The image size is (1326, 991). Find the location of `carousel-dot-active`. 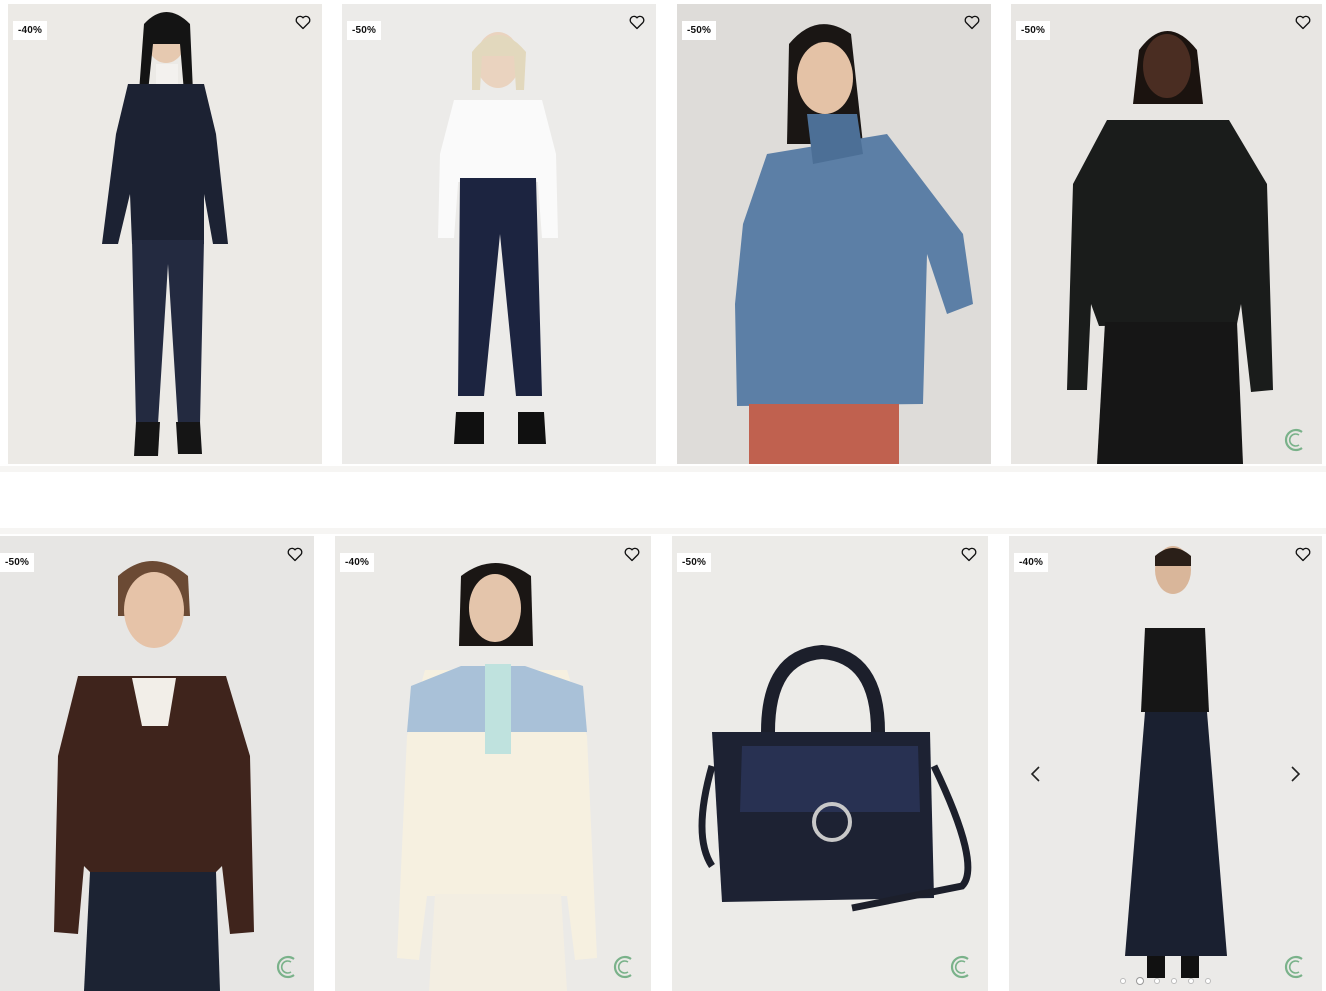

carousel-dot-active is located at coordinates (1140, 981).